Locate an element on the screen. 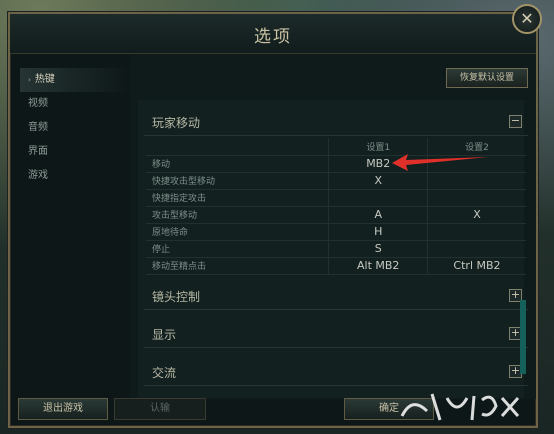 The height and width of the screenshot is (434, 554). sidebar-item-hotkeys: › 热键 is located at coordinates (75, 80).